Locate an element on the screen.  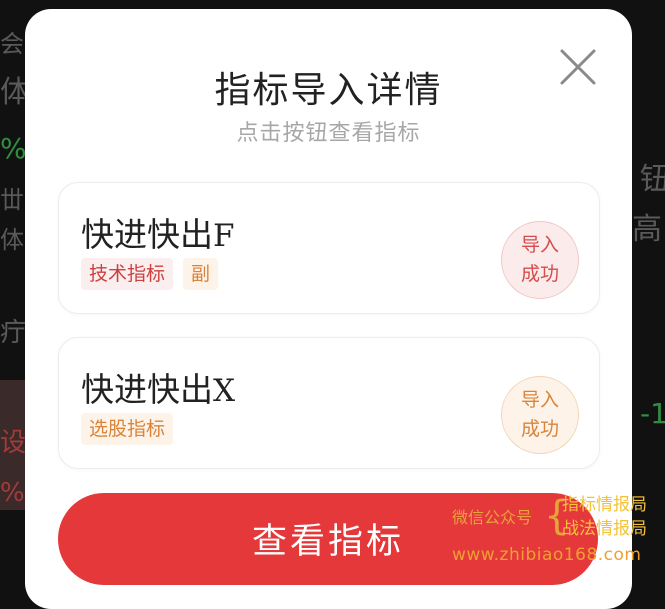
tag-stock-selection: 选股指标 is located at coordinates (127, 429).